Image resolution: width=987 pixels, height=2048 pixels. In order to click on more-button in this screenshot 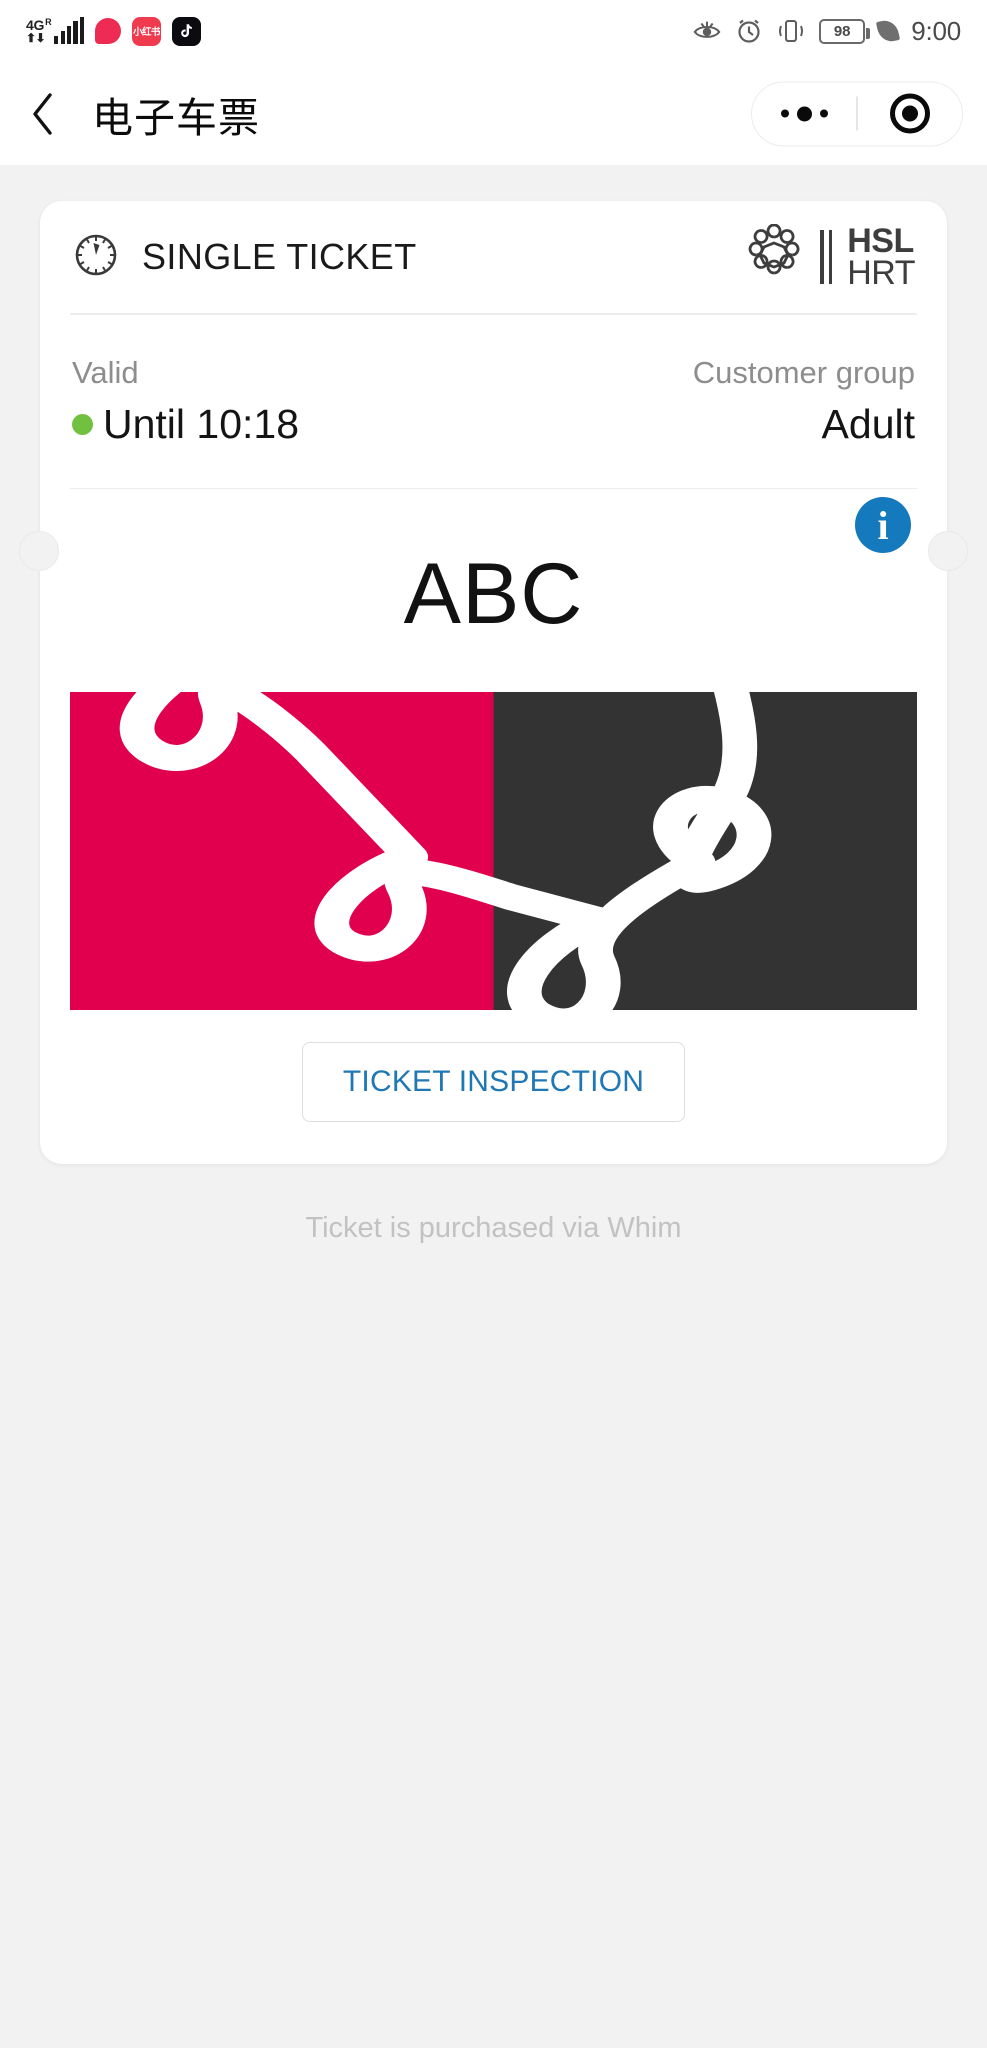, I will do `click(804, 113)`.